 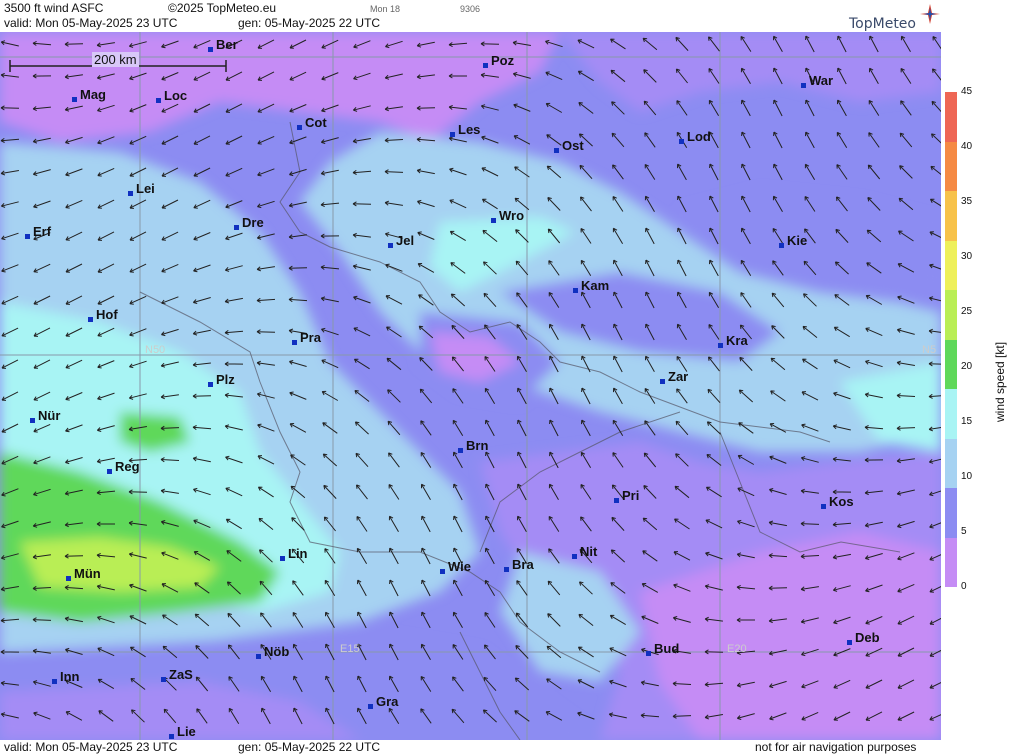 What do you see at coordinates (673, 376) in the screenshot?
I see `city-label: Zar` at bounding box center [673, 376].